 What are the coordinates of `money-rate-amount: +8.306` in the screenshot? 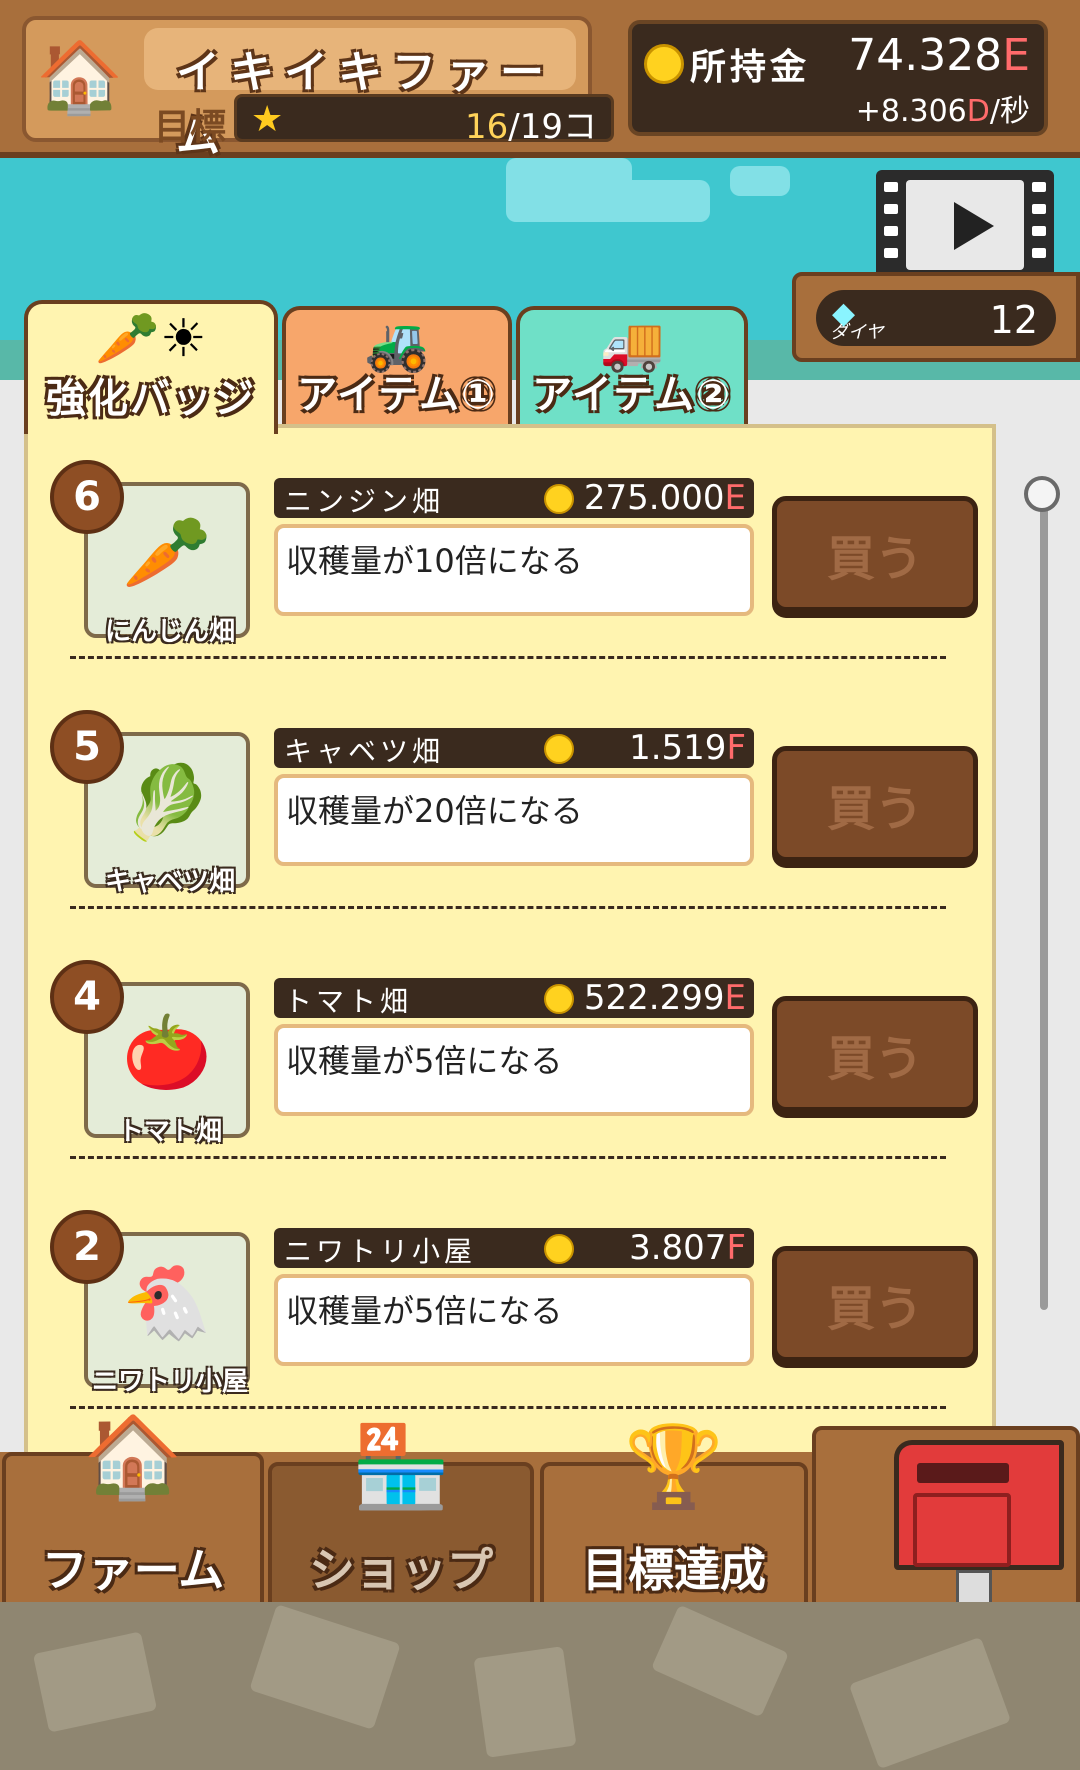 It's located at (911, 111).